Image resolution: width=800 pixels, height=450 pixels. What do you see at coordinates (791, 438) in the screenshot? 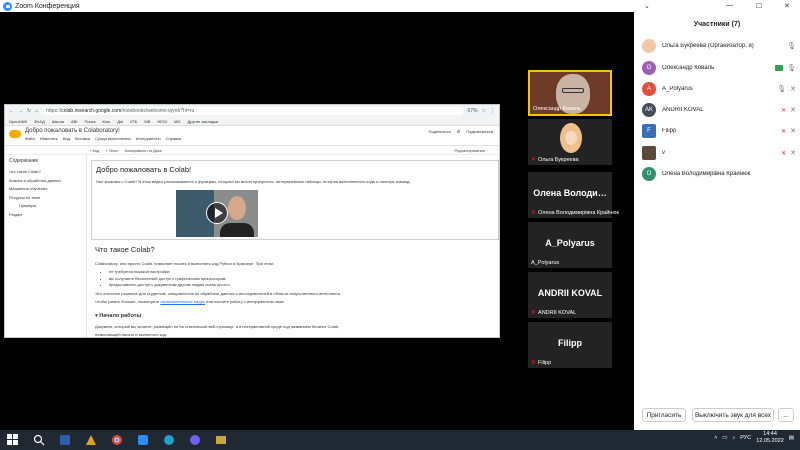
I see `notifications-icon: ▤` at bounding box center [791, 438].